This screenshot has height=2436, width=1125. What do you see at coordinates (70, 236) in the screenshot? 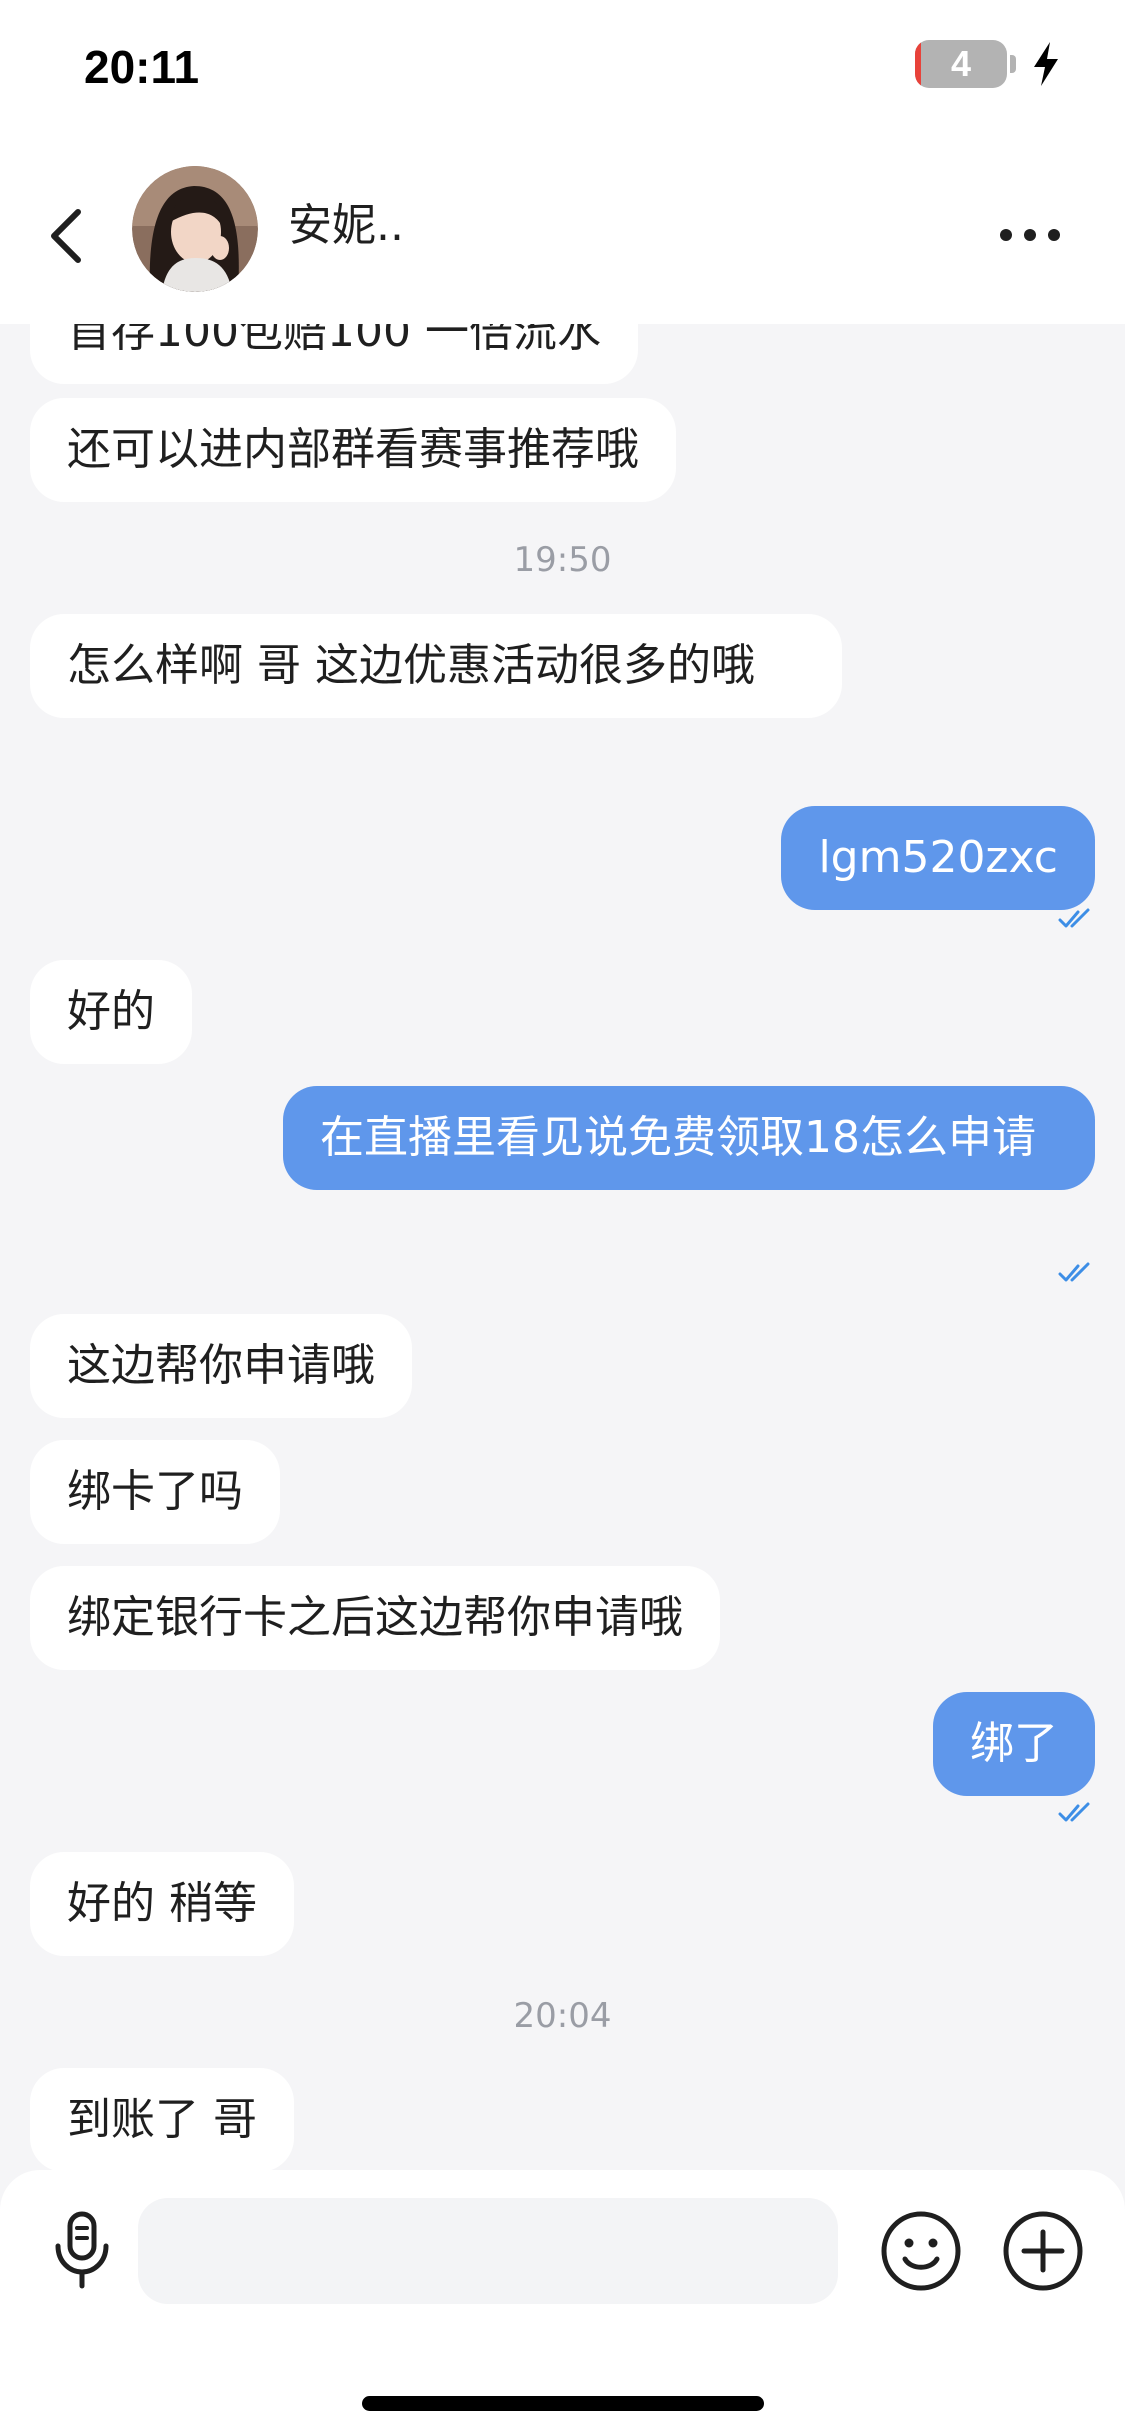
I see `back-button` at bounding box center [70, 236].